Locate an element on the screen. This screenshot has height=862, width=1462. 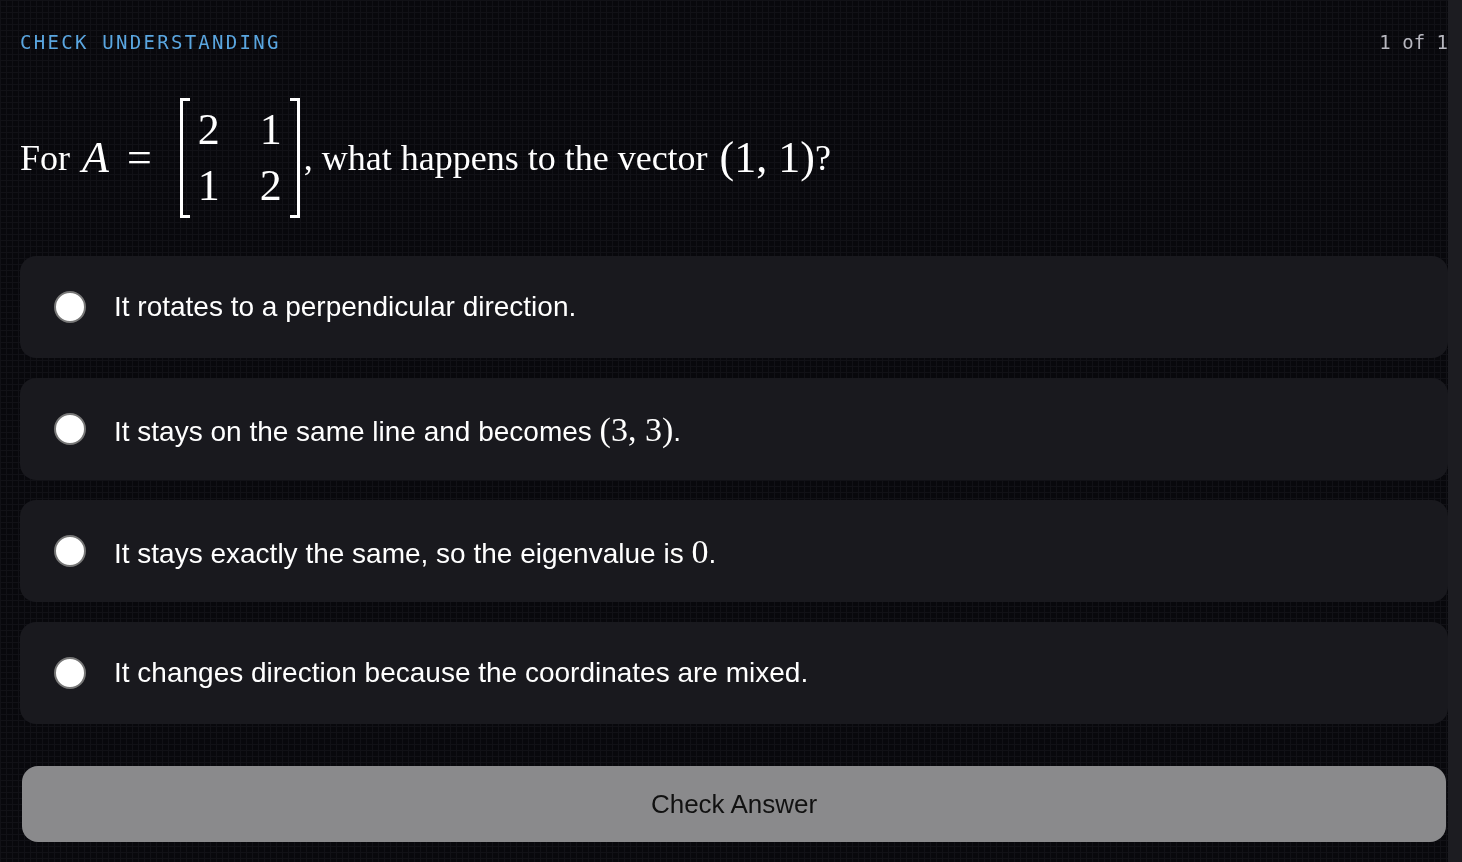
answer-option: It rotates to a perpendicular direction. is located at coordinates (734, 307).